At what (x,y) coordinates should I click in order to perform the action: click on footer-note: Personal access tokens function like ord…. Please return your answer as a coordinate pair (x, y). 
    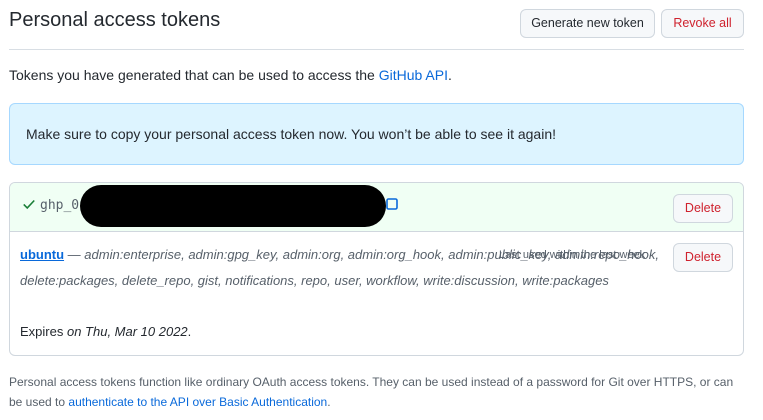
    Looking at the image, I should click on (376, 392).